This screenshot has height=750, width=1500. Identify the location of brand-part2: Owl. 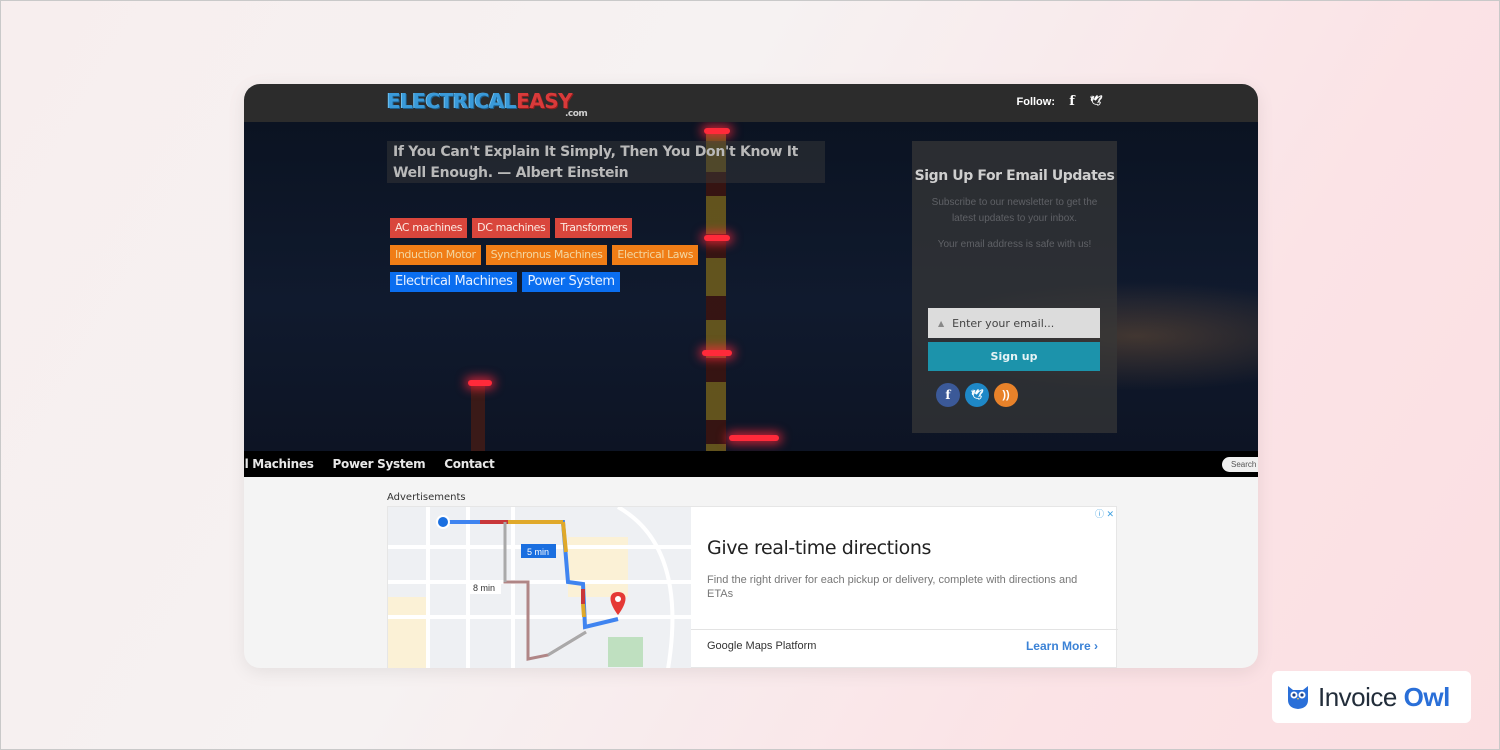
(1427, 696).